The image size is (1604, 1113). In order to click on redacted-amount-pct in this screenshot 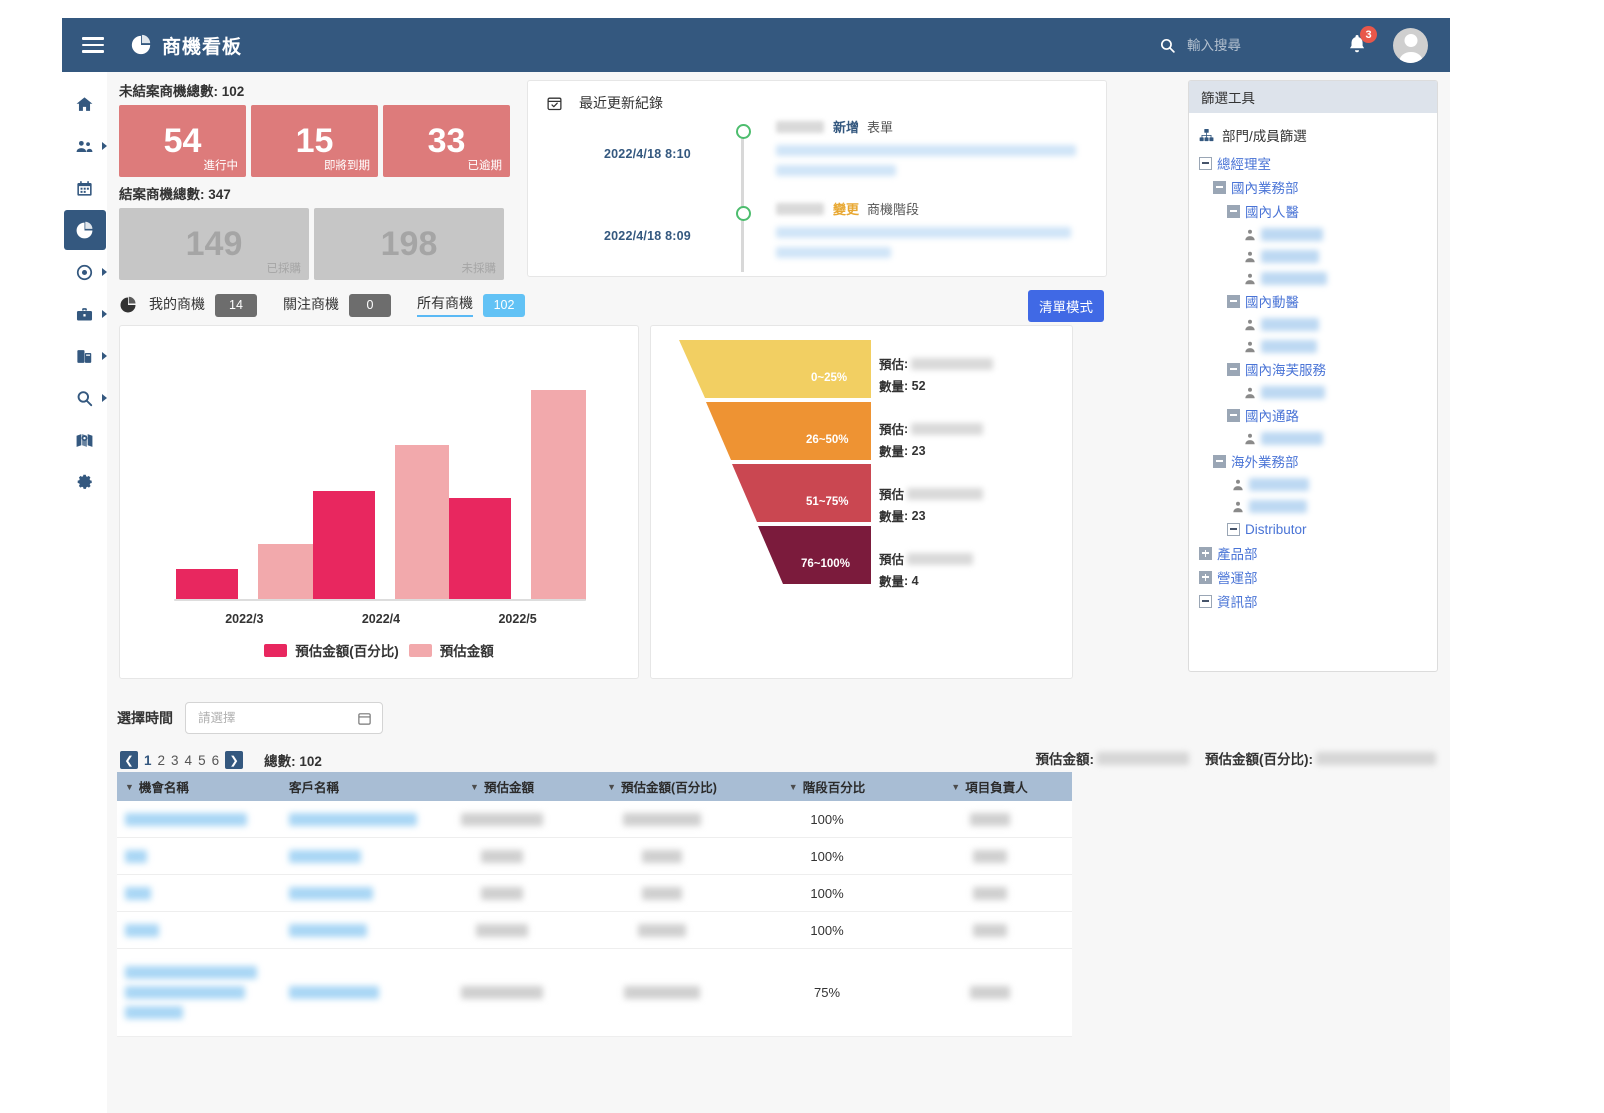, I will do `click(662, 992)`.